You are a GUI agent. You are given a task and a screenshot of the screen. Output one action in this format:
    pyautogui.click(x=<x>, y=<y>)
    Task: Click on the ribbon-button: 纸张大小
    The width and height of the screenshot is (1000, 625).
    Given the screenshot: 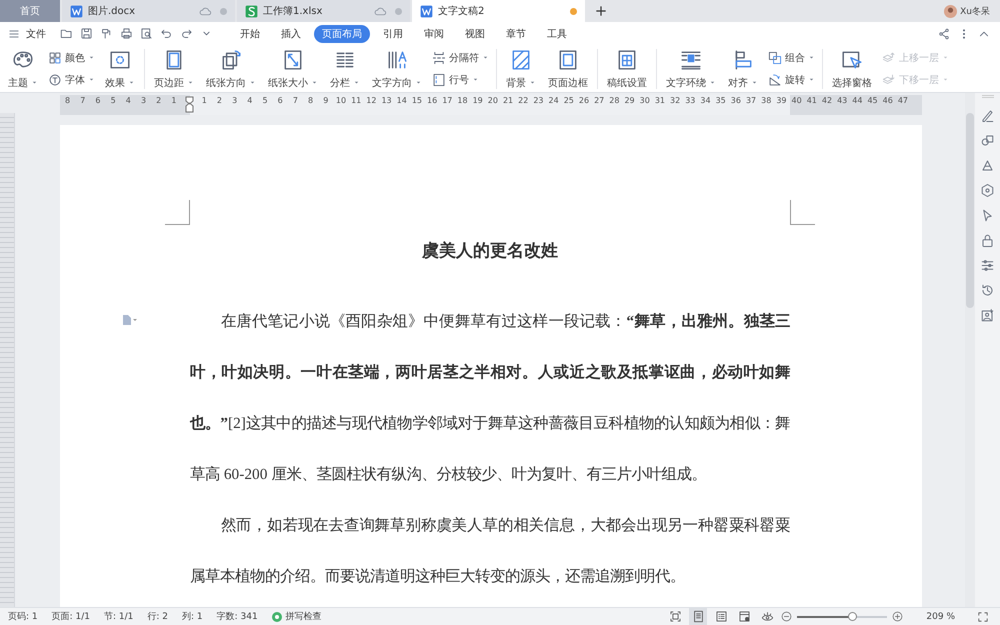 What is the action you would take?
    pyautogui.click(x=293, y=68)
    